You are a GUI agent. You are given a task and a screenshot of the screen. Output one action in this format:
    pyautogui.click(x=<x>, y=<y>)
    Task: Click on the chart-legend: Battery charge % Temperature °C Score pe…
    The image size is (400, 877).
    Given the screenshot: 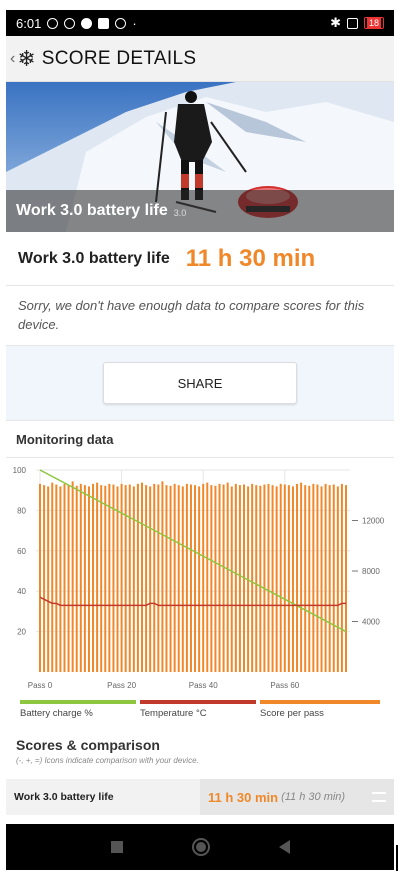 What is the action you would take?
    pyautogui.click(x=200, y=711)
    